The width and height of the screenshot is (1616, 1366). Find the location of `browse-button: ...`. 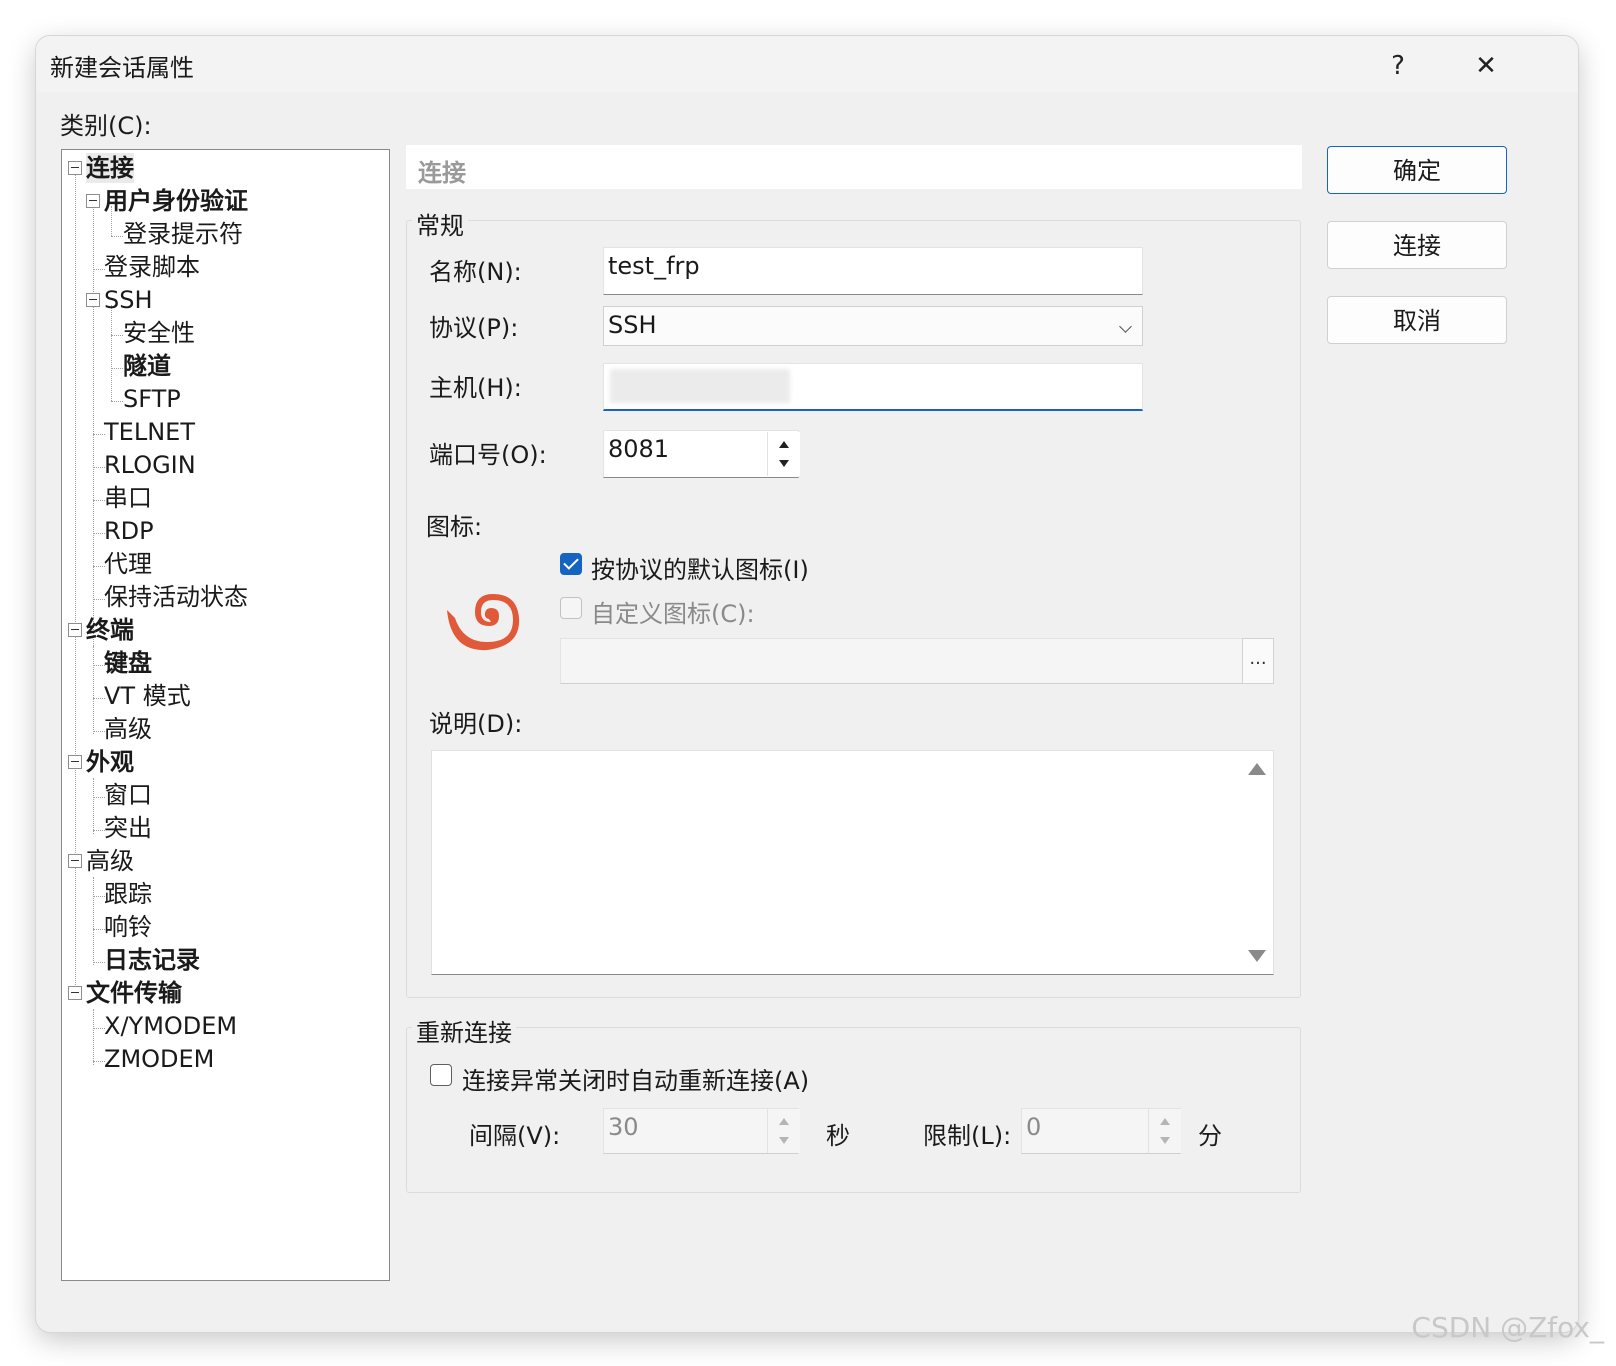

browse-button: ... is located at coordinates (1258, 661).